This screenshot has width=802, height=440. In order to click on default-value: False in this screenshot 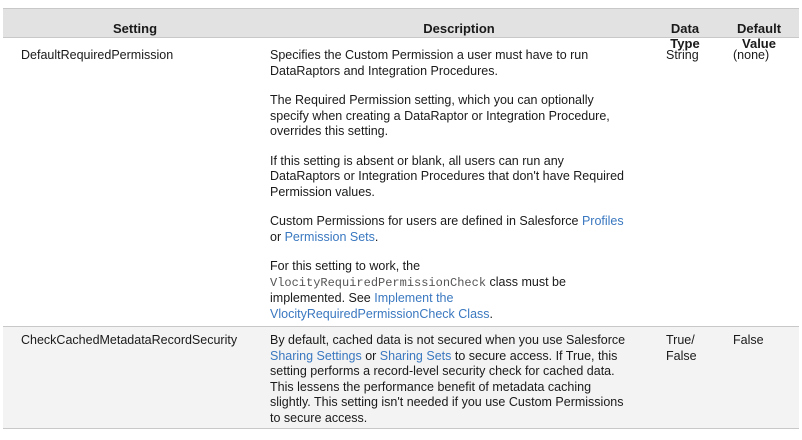, I will do `click(748, 340)`.